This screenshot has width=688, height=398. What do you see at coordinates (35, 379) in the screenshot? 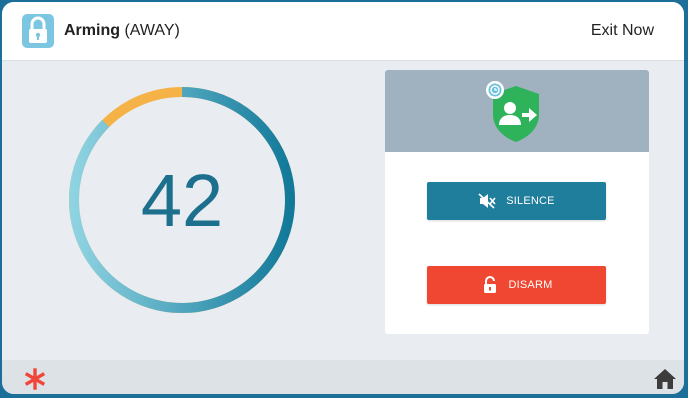
I see `asterisk-icon` at bounding box center [35, 379].